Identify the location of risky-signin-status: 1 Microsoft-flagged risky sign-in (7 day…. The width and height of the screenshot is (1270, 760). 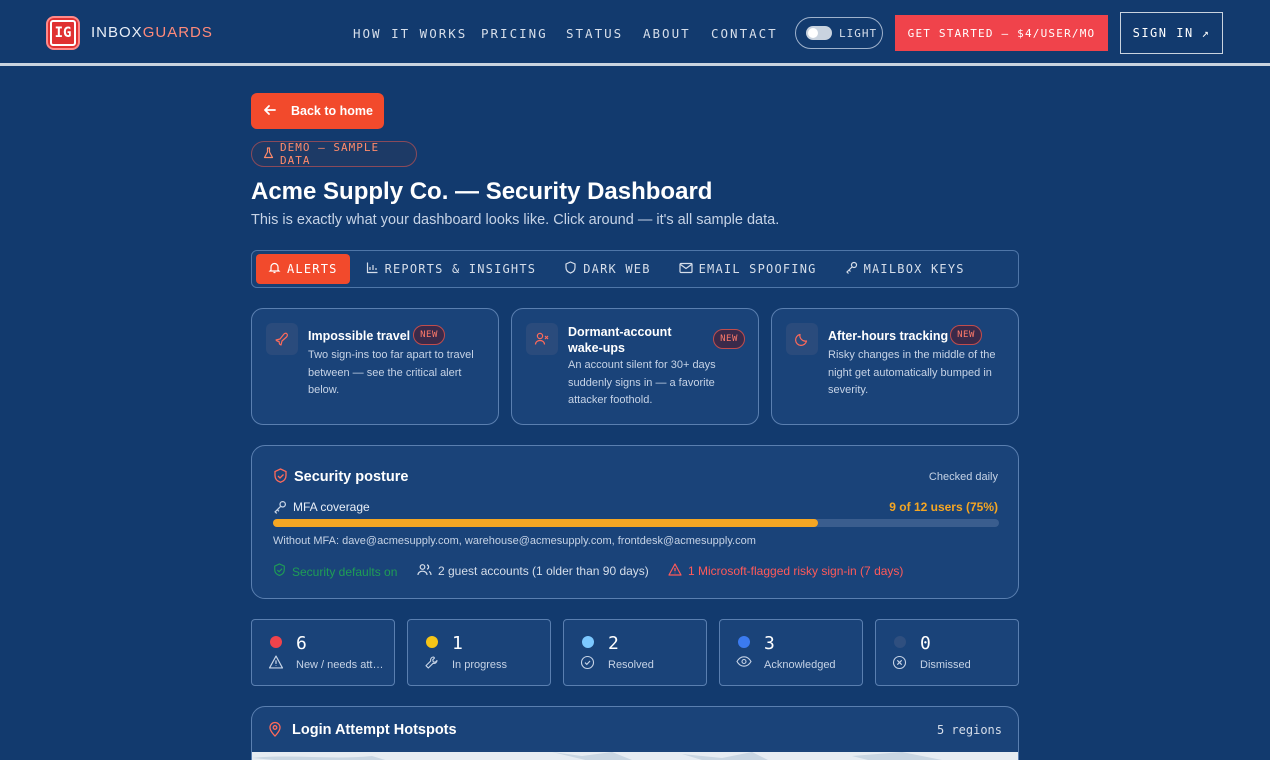
(785, 571).